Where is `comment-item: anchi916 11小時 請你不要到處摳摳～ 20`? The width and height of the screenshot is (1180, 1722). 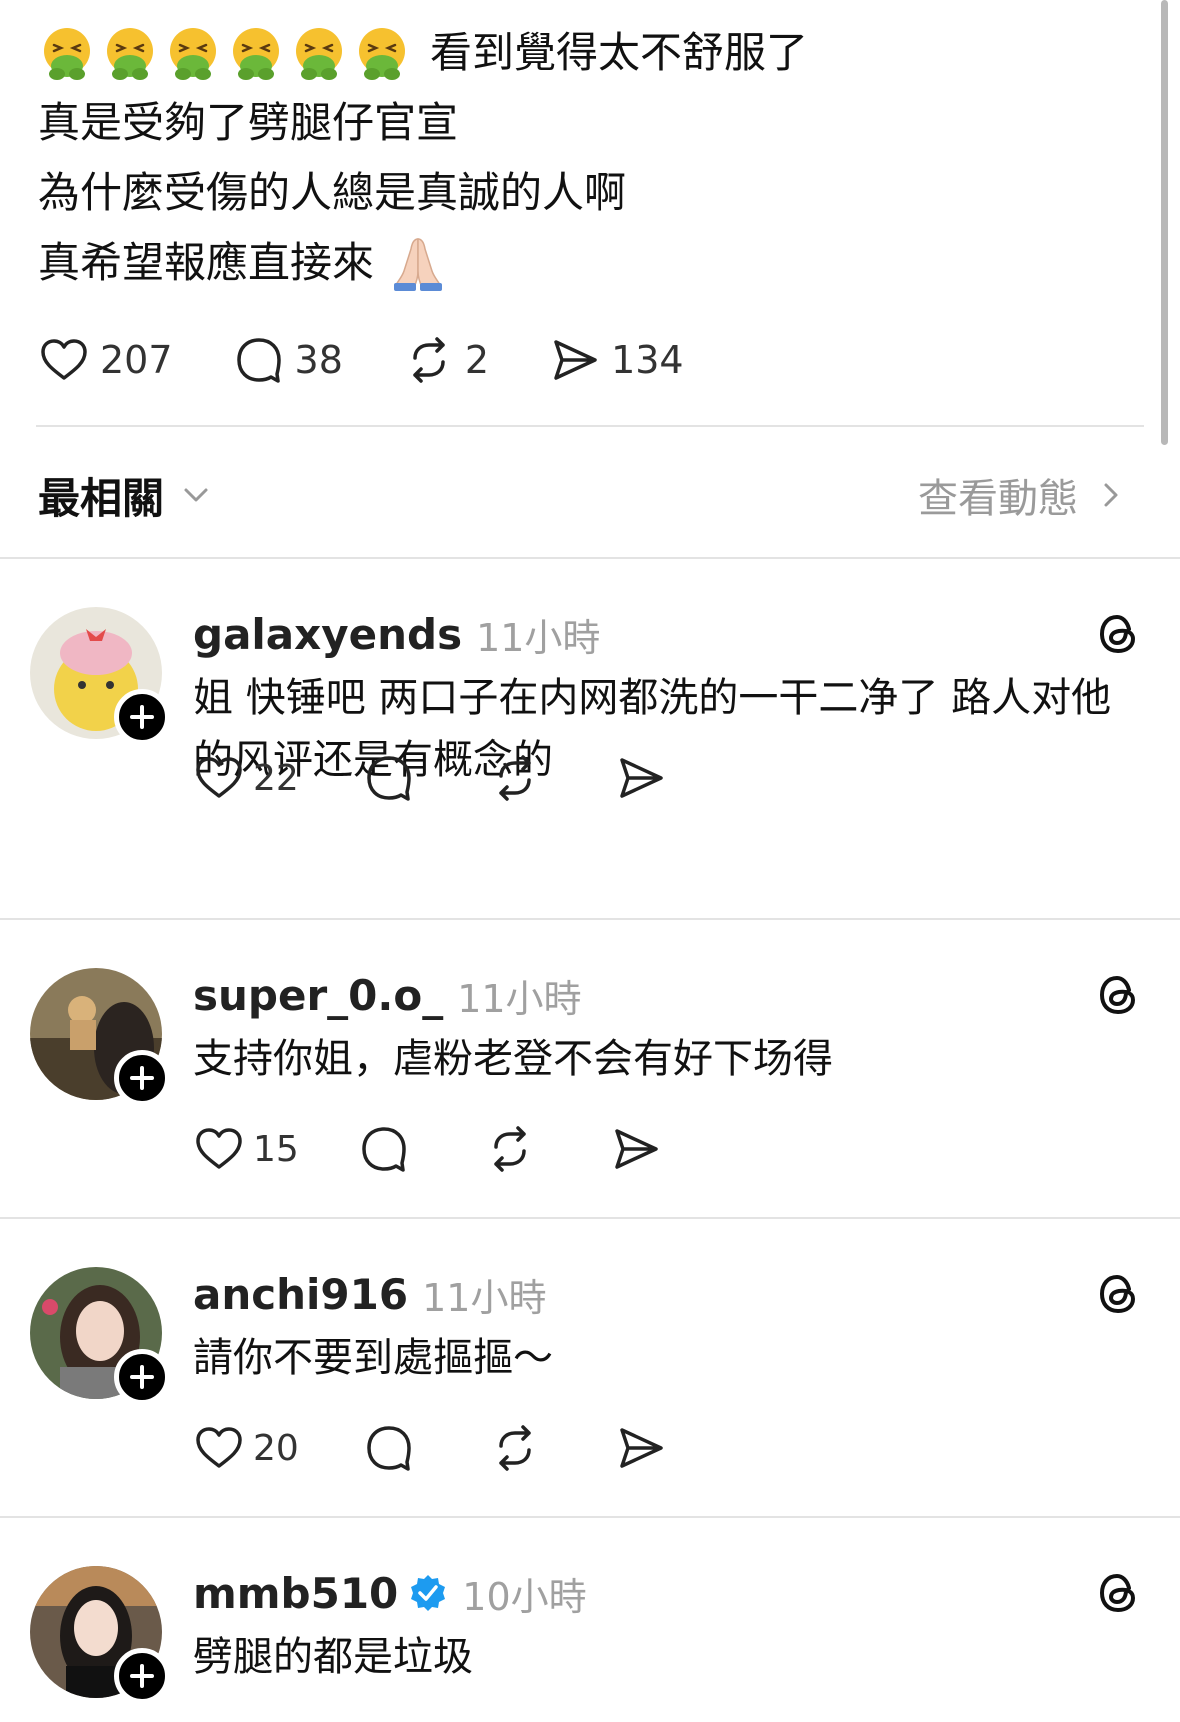
comment-item: anchi916 11小時 請你不要到處摳摳～ 20 is located at coordinates (590, 1387).